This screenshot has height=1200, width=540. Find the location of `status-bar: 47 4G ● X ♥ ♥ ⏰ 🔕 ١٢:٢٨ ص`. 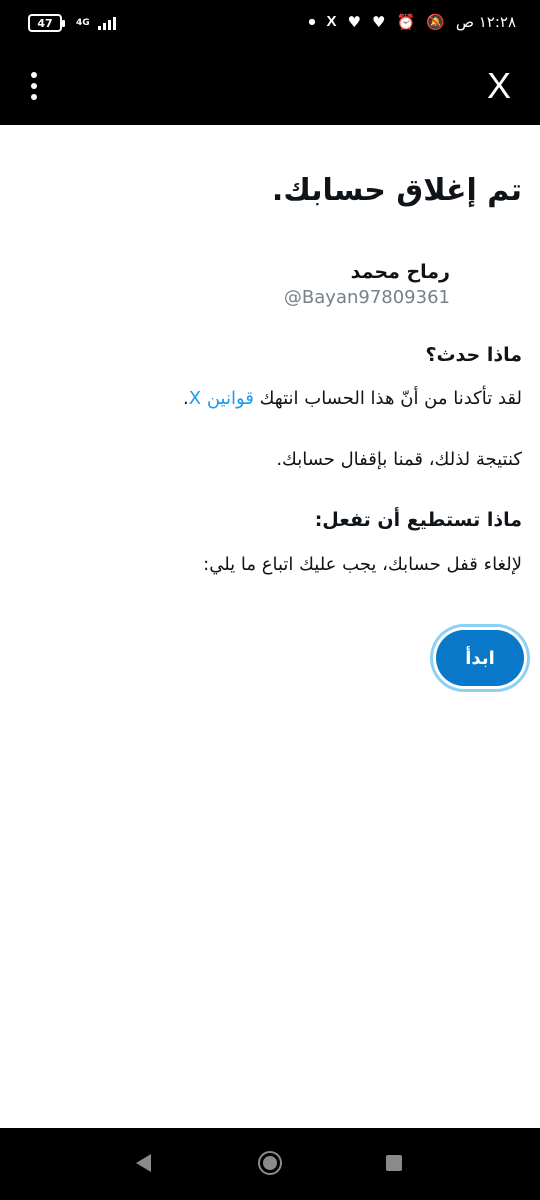

status-bar: 47 4G ● X ♥ ♥ ⏰ 🔕 ١٢:٢٨ ص is located at coordinates (270, 24).